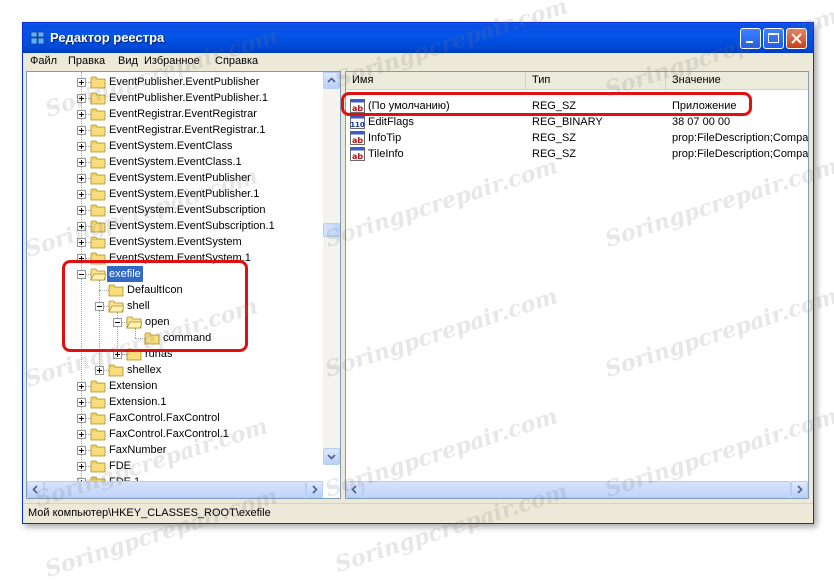  What do you see at coordinates (192, 226) in the screenshot?
I see `tree-node-label: EventSystem.EventSubscription.1` at bounding box center [192, 226].